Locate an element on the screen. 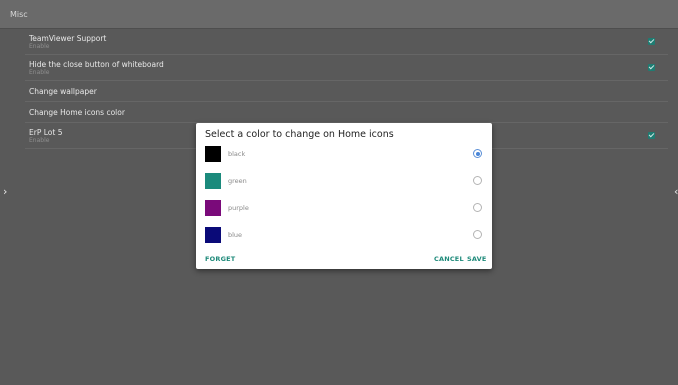 The image size is (678, 385). hide-close-checkbox is located at coordinates (651, 67).